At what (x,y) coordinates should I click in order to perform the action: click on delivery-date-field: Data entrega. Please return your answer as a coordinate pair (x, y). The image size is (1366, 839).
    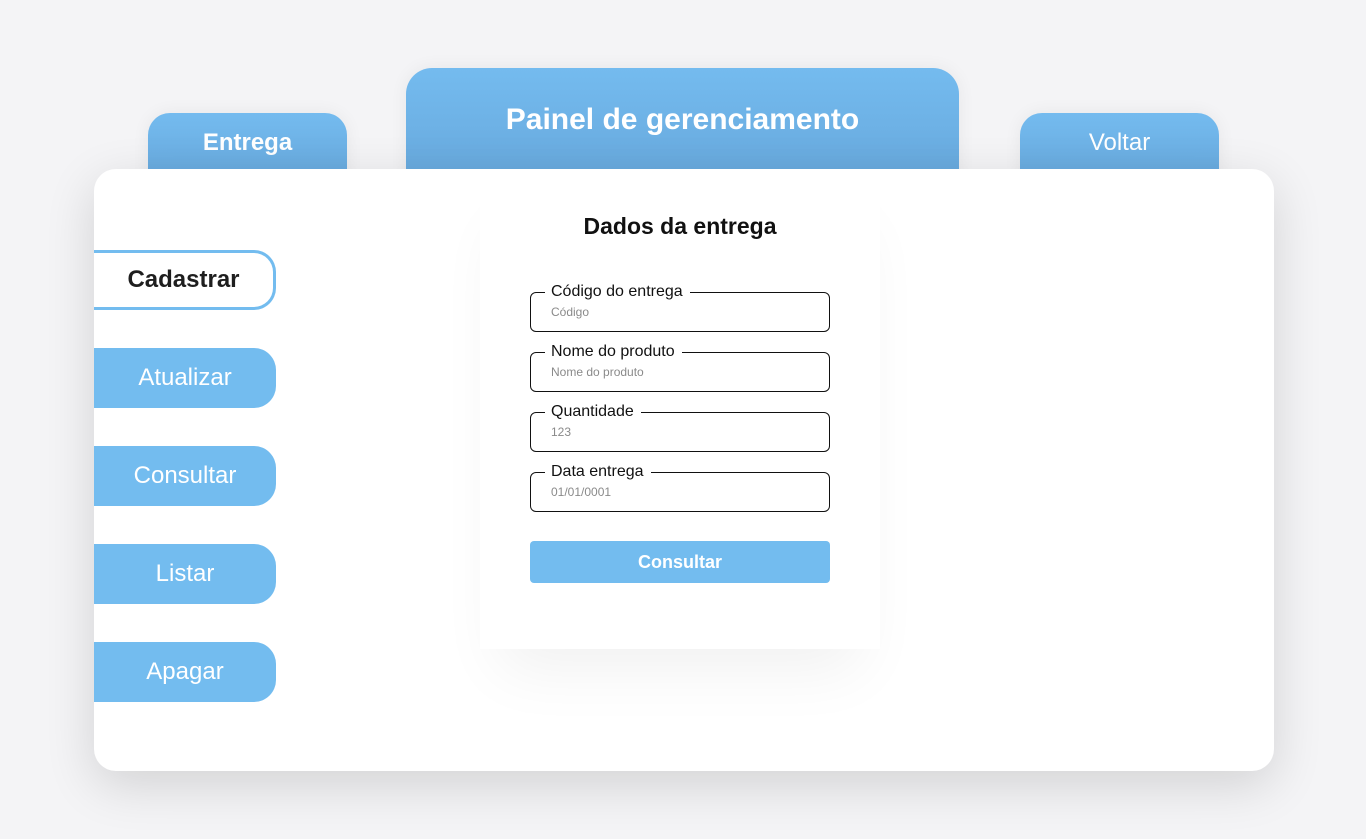
    Looking at the image, I should click on (680, 487).